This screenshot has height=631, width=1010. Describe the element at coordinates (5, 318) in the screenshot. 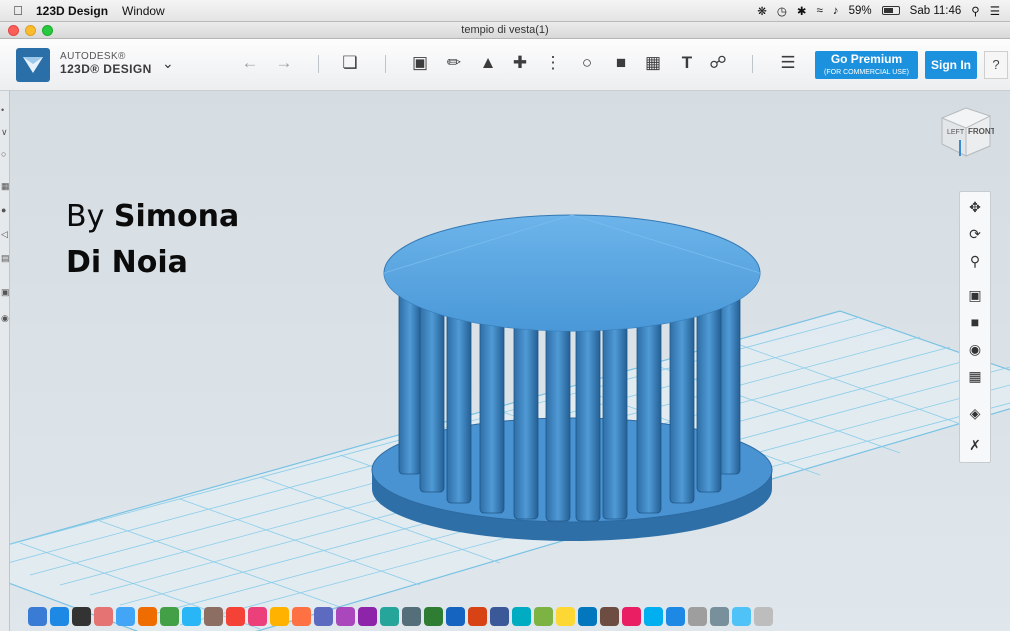

I see `panel-icon: ◉` at that location.